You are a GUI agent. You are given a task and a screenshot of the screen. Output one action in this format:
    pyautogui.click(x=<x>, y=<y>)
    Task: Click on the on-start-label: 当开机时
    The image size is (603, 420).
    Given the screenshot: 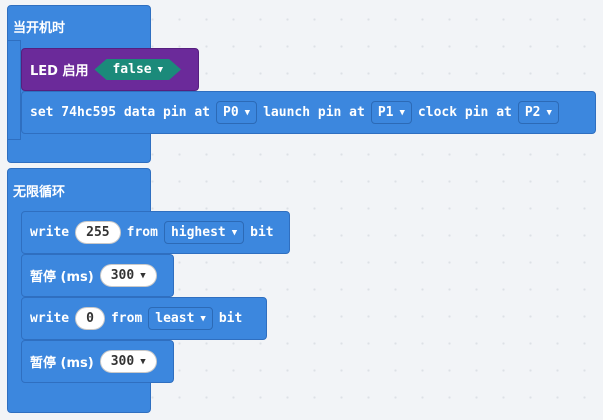 What is the action you would take?
    pyautogui.click(x=39, y=28)
    